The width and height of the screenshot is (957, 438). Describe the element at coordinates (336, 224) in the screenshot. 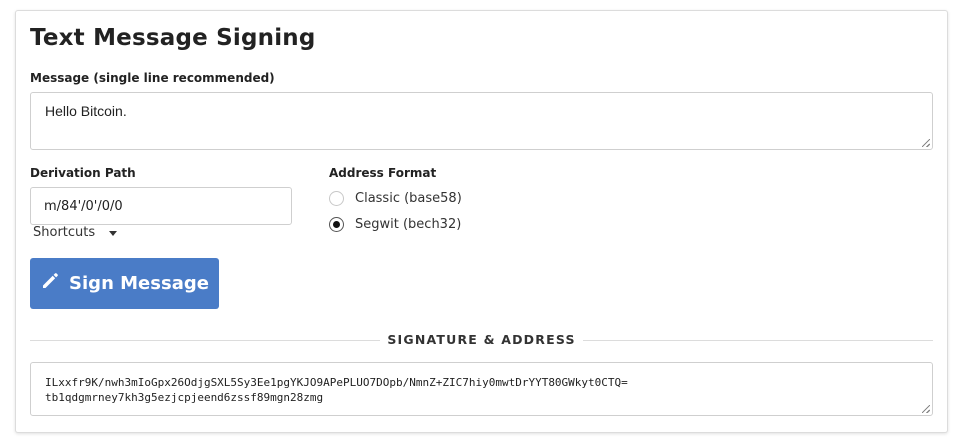

I see `radio-button-checked` at that location.